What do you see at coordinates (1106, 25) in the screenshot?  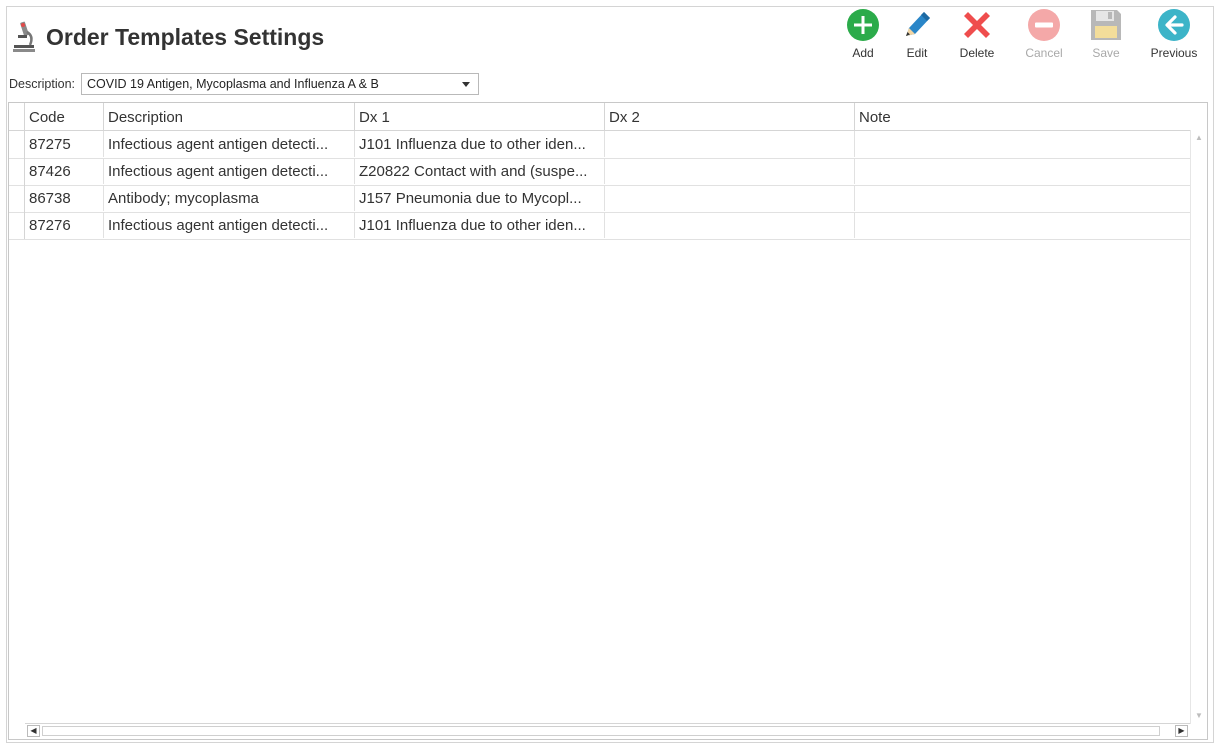 I see `save-disk-icon` at bounding box center [1106, 25].